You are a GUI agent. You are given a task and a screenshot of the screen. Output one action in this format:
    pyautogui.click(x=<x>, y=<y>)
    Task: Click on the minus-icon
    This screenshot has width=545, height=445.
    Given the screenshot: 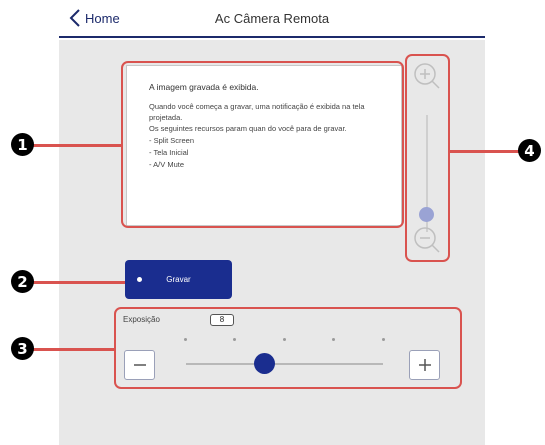 What is the action you would take?
    pyautogui.click(x=139, y=365)
    